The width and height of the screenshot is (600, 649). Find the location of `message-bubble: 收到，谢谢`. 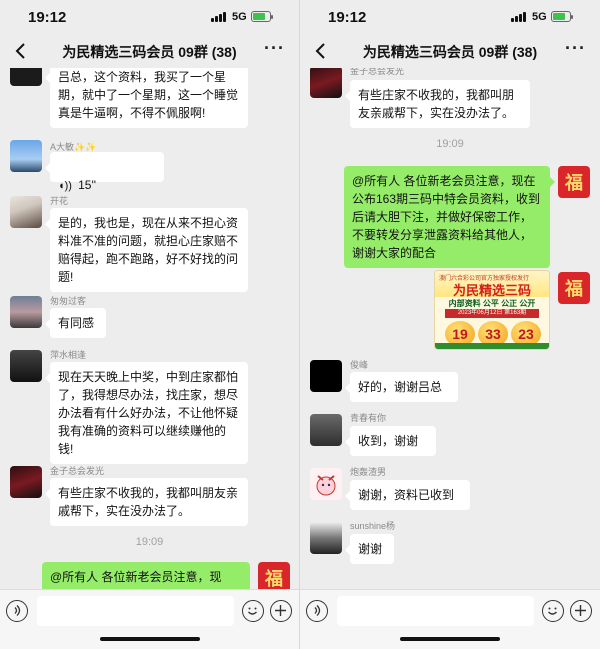

message-bubble: 收到，谢谢 is located at coordinates (390, 441).